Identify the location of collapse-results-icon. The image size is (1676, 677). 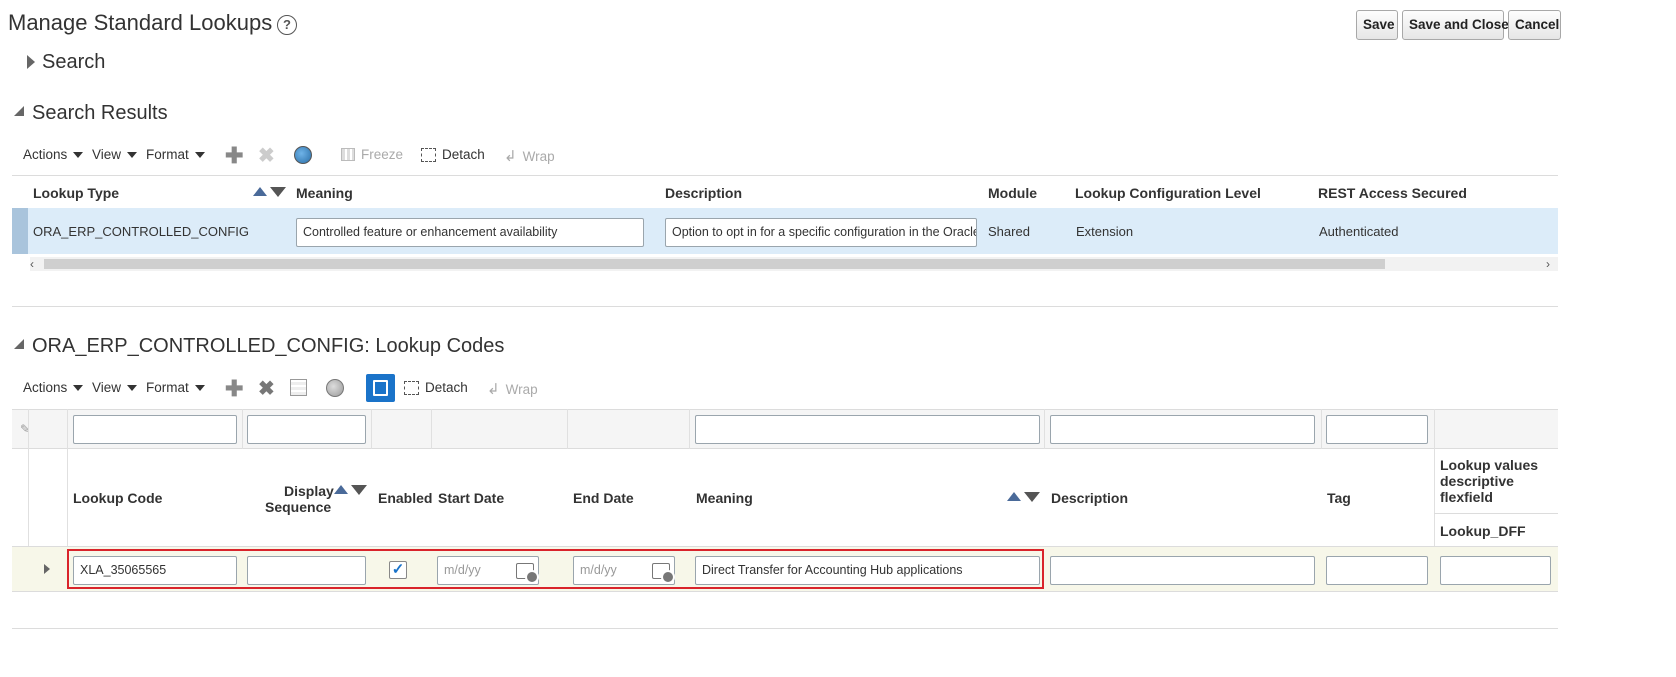
(19, 111).